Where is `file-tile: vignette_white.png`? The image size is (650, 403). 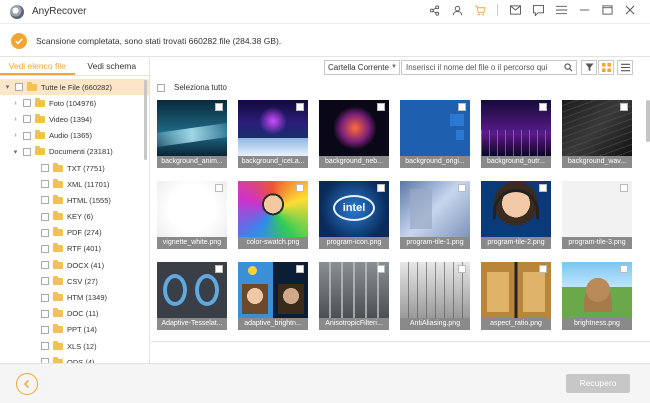
file-tile: vignette_white.png is located at coordinates (192, 215).